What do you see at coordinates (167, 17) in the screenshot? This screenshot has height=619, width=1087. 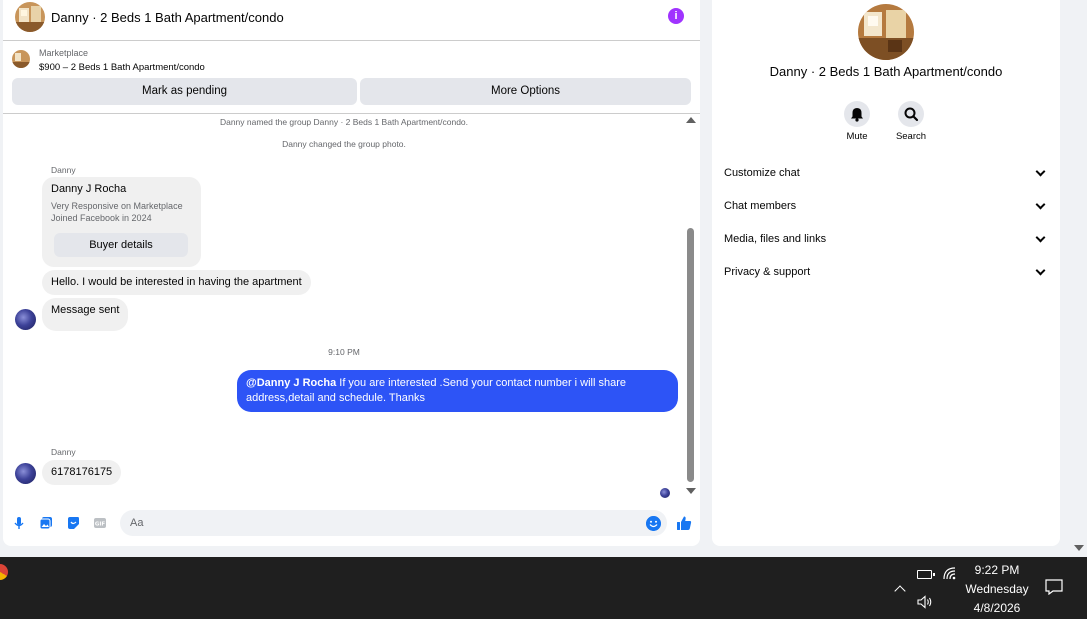 I see `chat-title: Danny · 2 Beds 1 Bath Apartment/condo` at bounding box center [167, 17].